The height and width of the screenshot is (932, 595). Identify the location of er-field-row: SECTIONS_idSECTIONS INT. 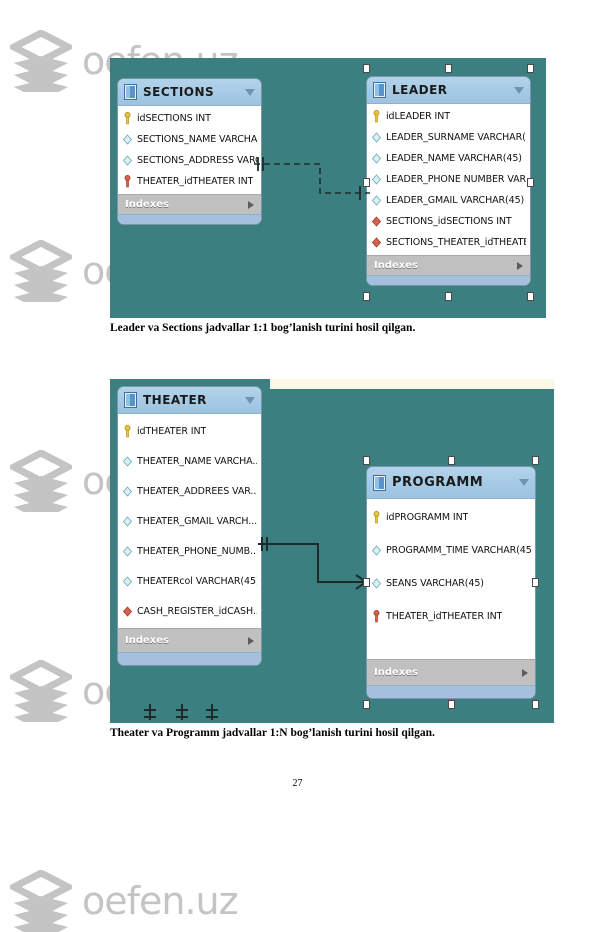
(448, 221).